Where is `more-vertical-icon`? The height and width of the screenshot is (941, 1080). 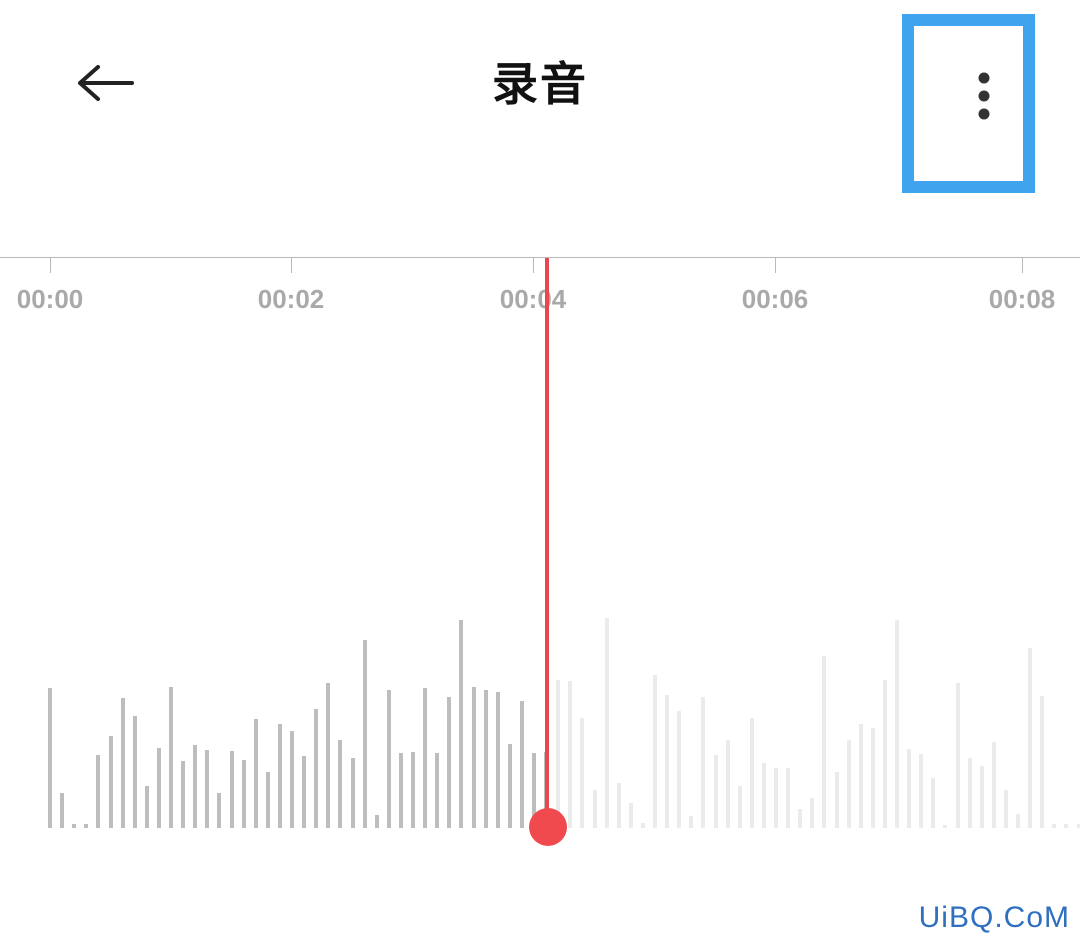
more-vertical-icon is located at coordinates (984, 96).